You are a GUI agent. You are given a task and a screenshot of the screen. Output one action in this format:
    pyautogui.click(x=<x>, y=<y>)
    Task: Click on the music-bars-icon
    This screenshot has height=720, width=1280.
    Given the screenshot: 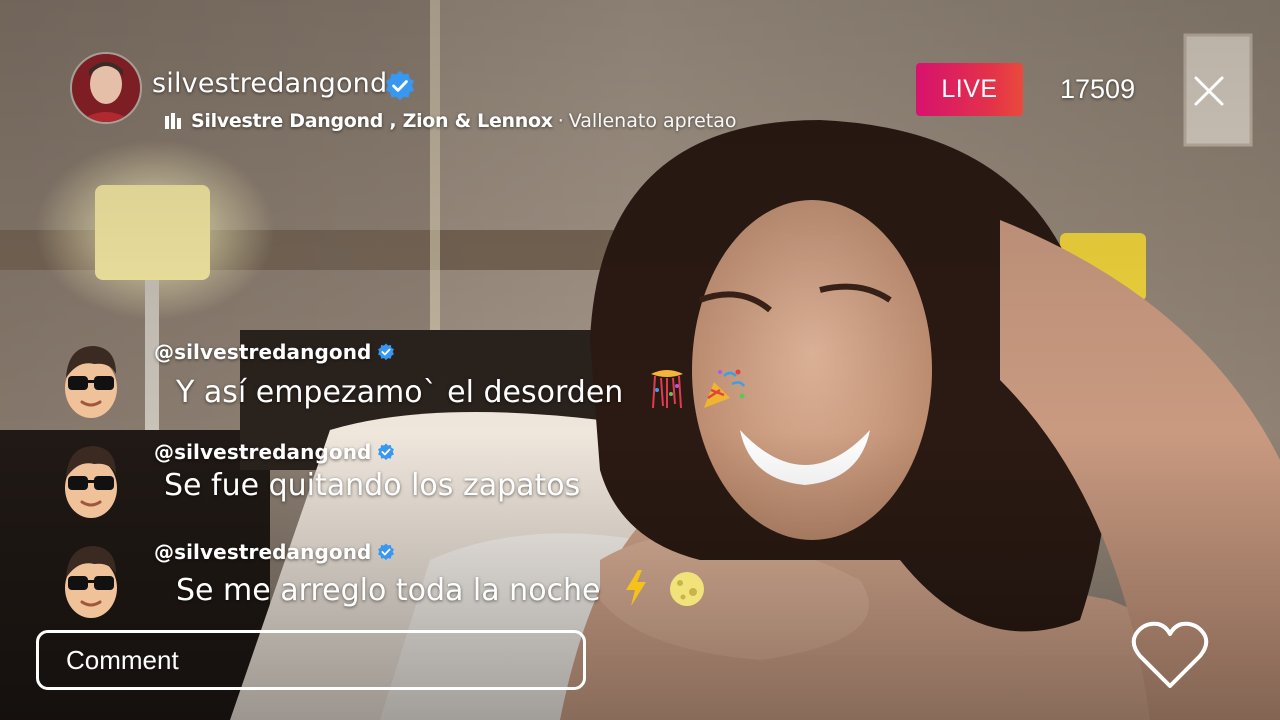 What is the action you would take?
    pyautogui.click(x=173, y=121)
    